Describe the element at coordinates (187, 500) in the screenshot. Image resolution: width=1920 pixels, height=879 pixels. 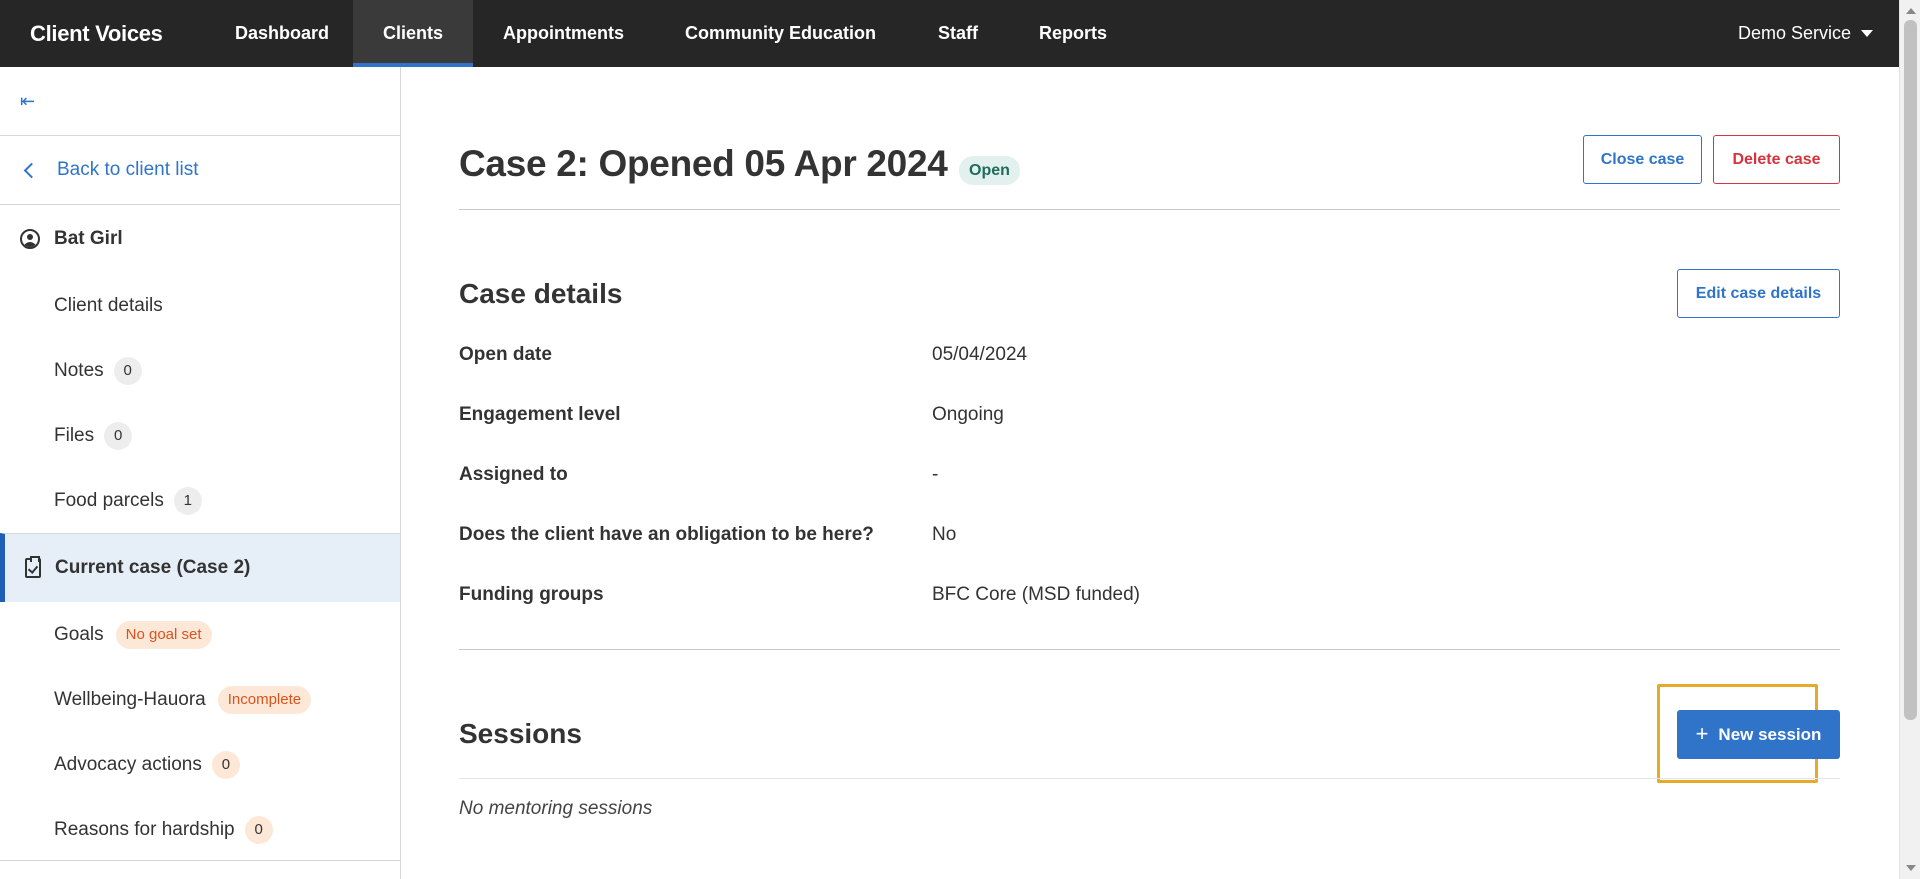
I see `count-badge: 1` at that location.